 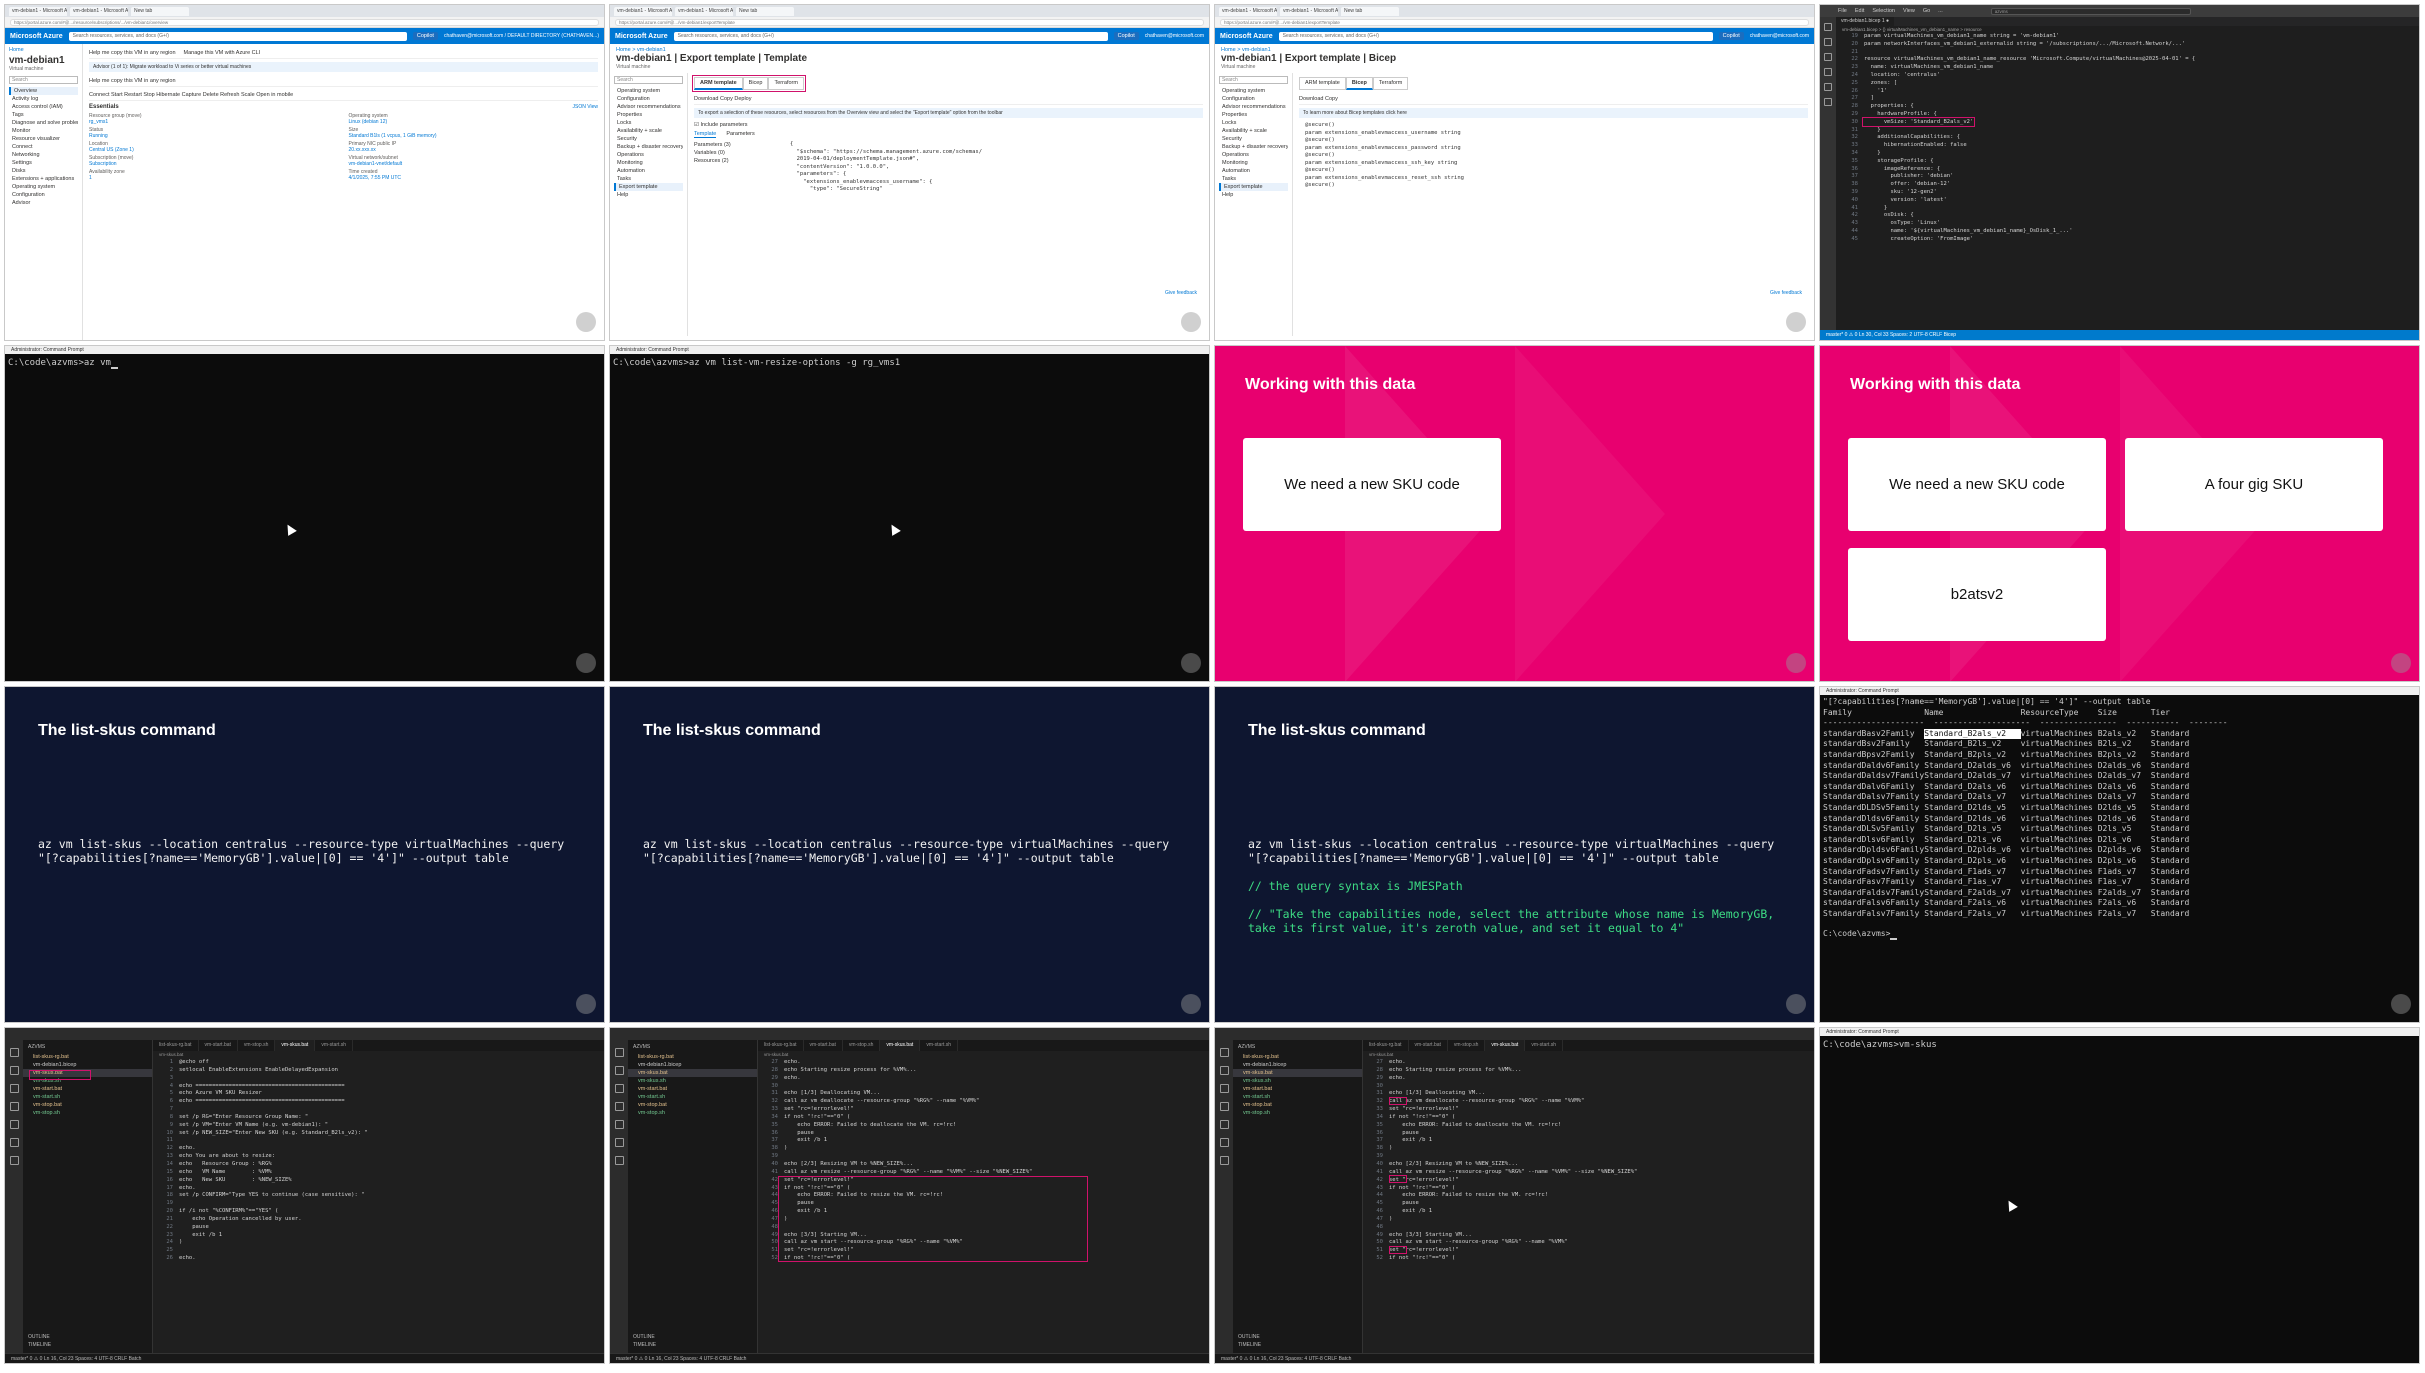 I want to click on explorer-file: vm-stop.bat, so click(x=87, y=1105).